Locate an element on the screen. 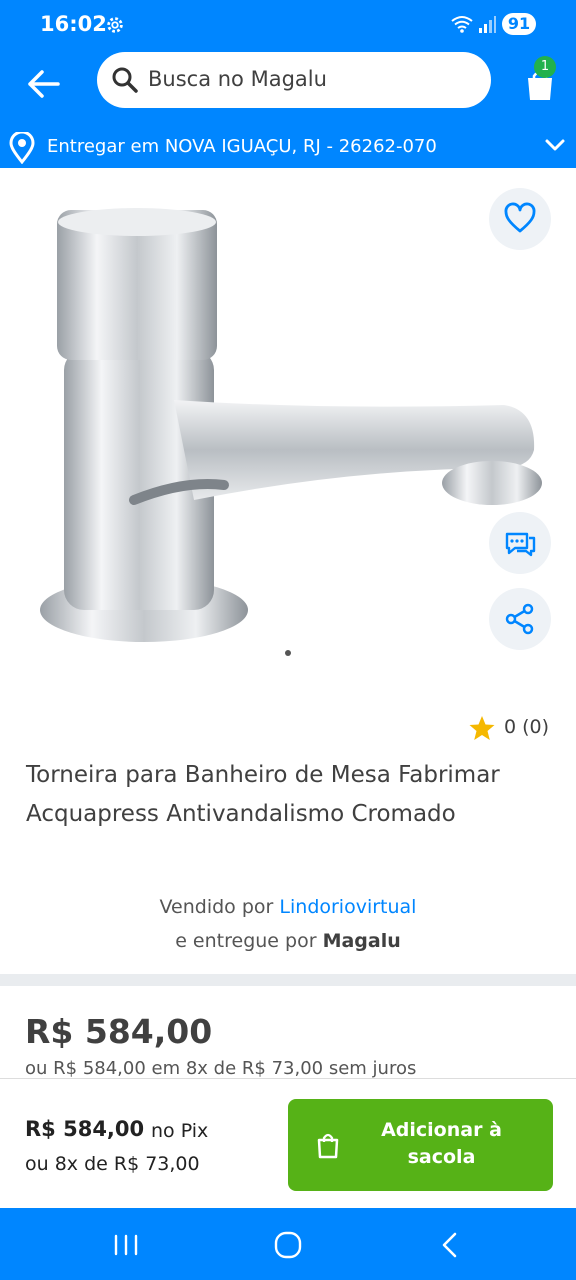 The width and height of the screenshot is (576, 1280). add-to-bag-label-line1: Adicionar à is located at coordinates (441, 1130).